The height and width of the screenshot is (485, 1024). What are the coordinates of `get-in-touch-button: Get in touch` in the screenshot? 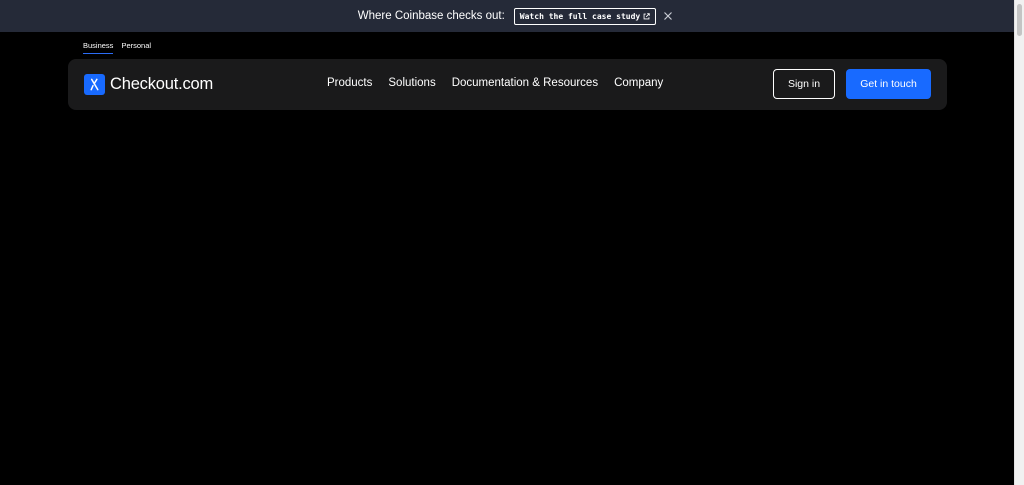 It's located at (888, 84).